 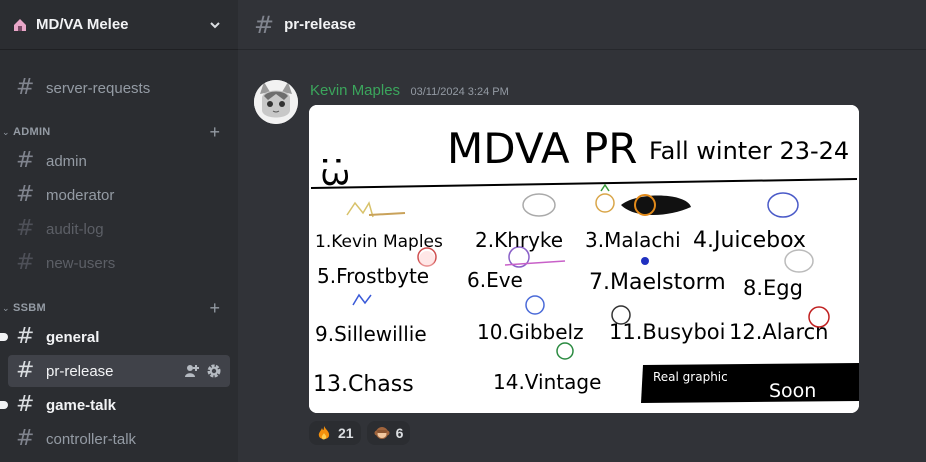 I want to click on rank-10: 10.Gibbelz, so click(x=530, y=332).